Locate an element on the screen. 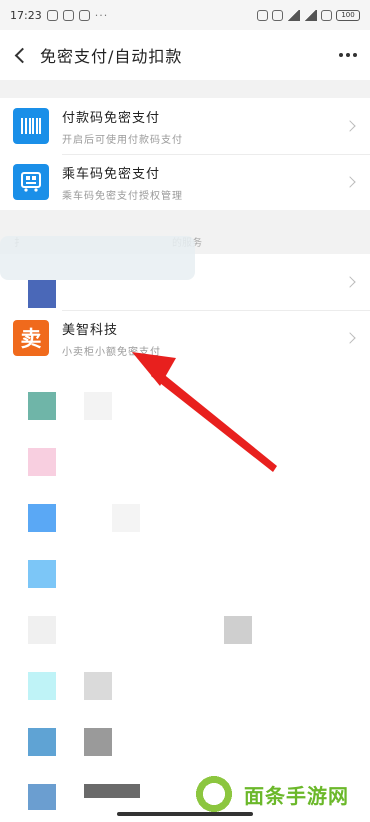 This screenshot has height=822, width=370. watermark: 面条手游网 is located at coordinates (269, 794).